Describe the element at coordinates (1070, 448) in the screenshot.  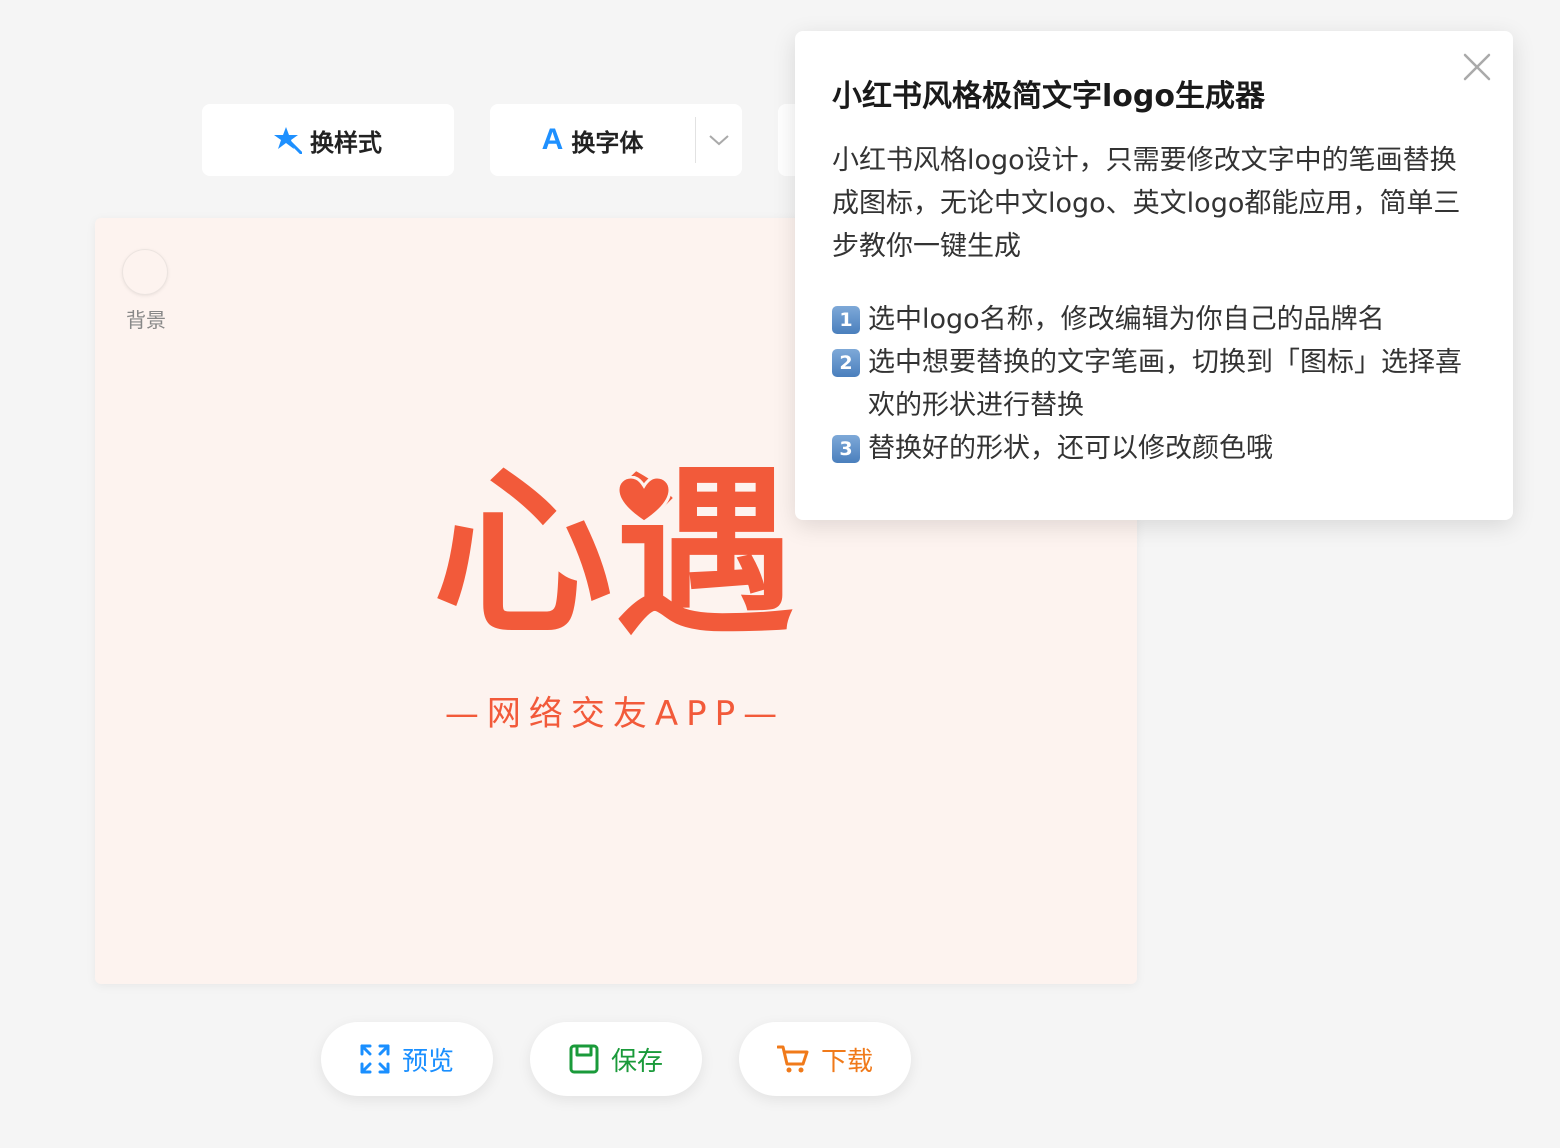
I see `step-text: 替换好的形状，还可以修改颜色哦` at that location.